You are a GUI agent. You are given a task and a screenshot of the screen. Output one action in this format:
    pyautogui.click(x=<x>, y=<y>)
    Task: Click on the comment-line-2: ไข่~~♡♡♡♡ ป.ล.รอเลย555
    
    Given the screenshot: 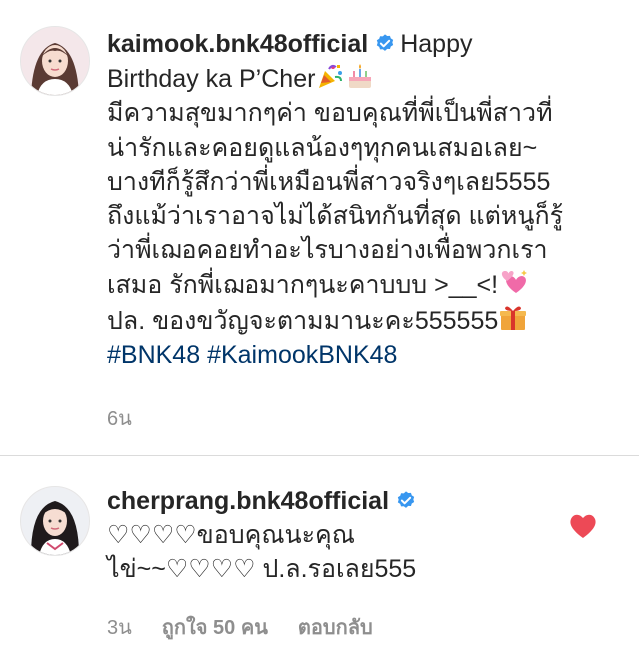 What is the action you would take?
    pyautogui.click(x=262, y=569)
    